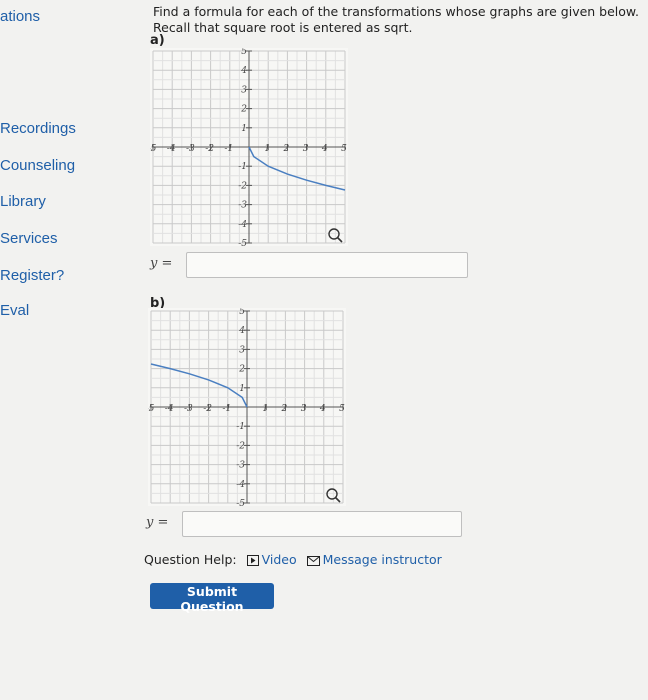  Describe the element at coordinates (252, 561) in the screenshot. I see `video-icon` at that location.